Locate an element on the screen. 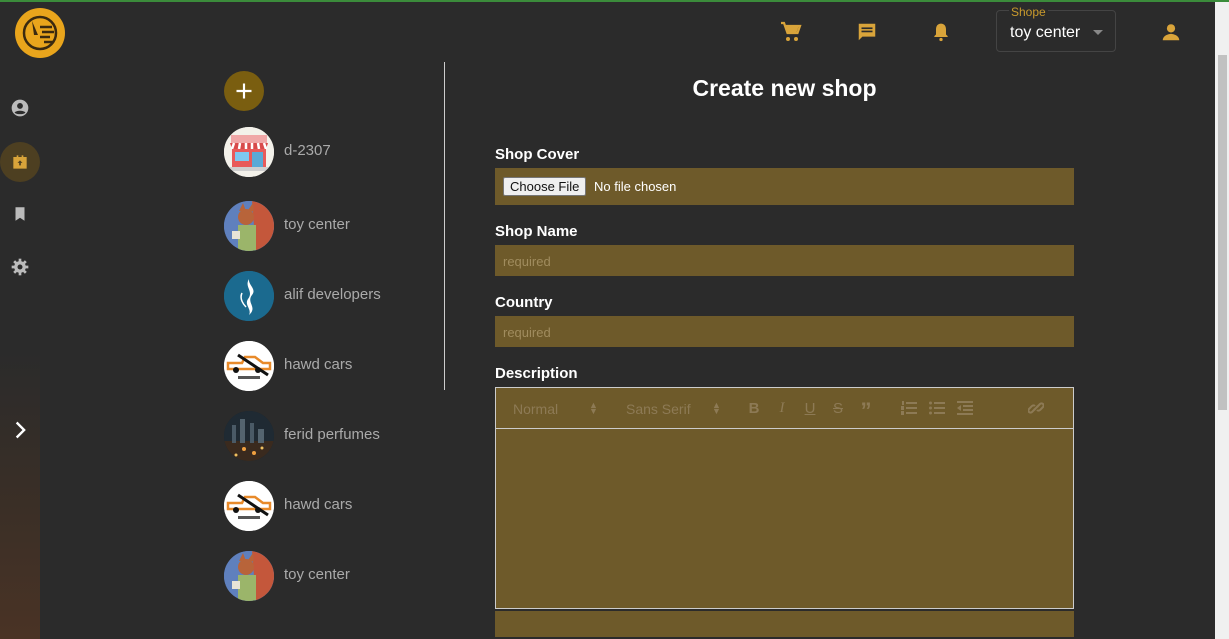 This screenshot has height=639, width=1229. store-icon is located at coordinates (20, 162).